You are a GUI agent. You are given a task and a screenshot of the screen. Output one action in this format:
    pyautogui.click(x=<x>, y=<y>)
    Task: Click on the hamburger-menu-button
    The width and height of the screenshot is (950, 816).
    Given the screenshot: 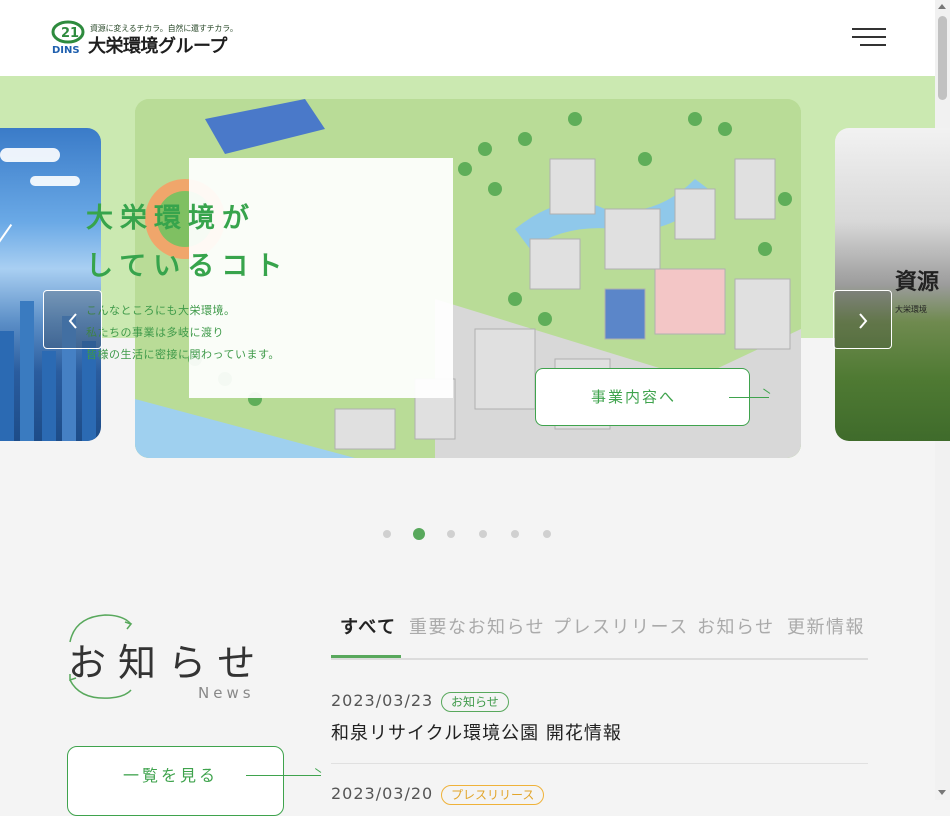 What is the action you would take?
    pyautogui.click(x=869, y=38)
    